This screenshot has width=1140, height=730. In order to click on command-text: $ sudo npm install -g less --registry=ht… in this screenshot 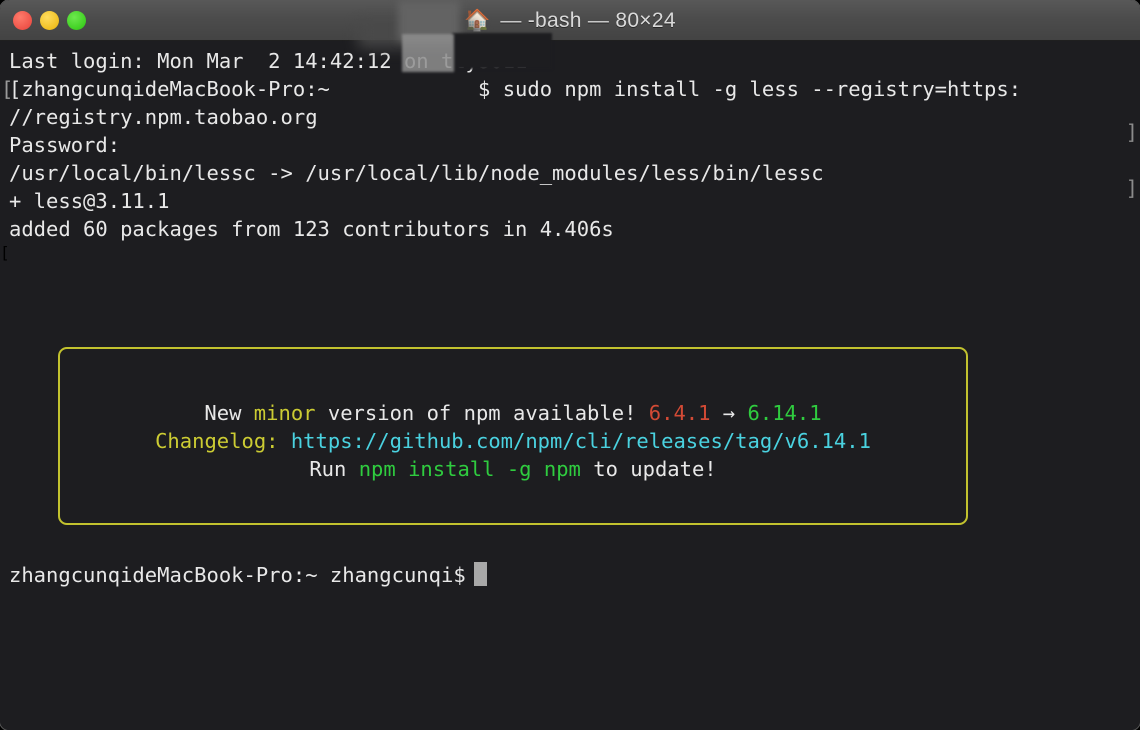, I will do `click(750, 89)`.